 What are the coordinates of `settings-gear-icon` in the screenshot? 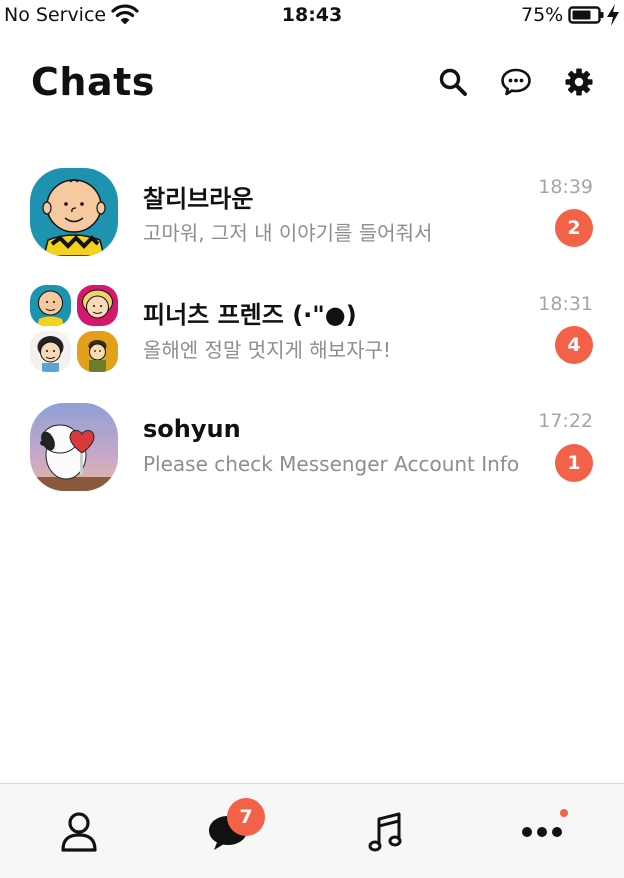 It's located at (579, 82).